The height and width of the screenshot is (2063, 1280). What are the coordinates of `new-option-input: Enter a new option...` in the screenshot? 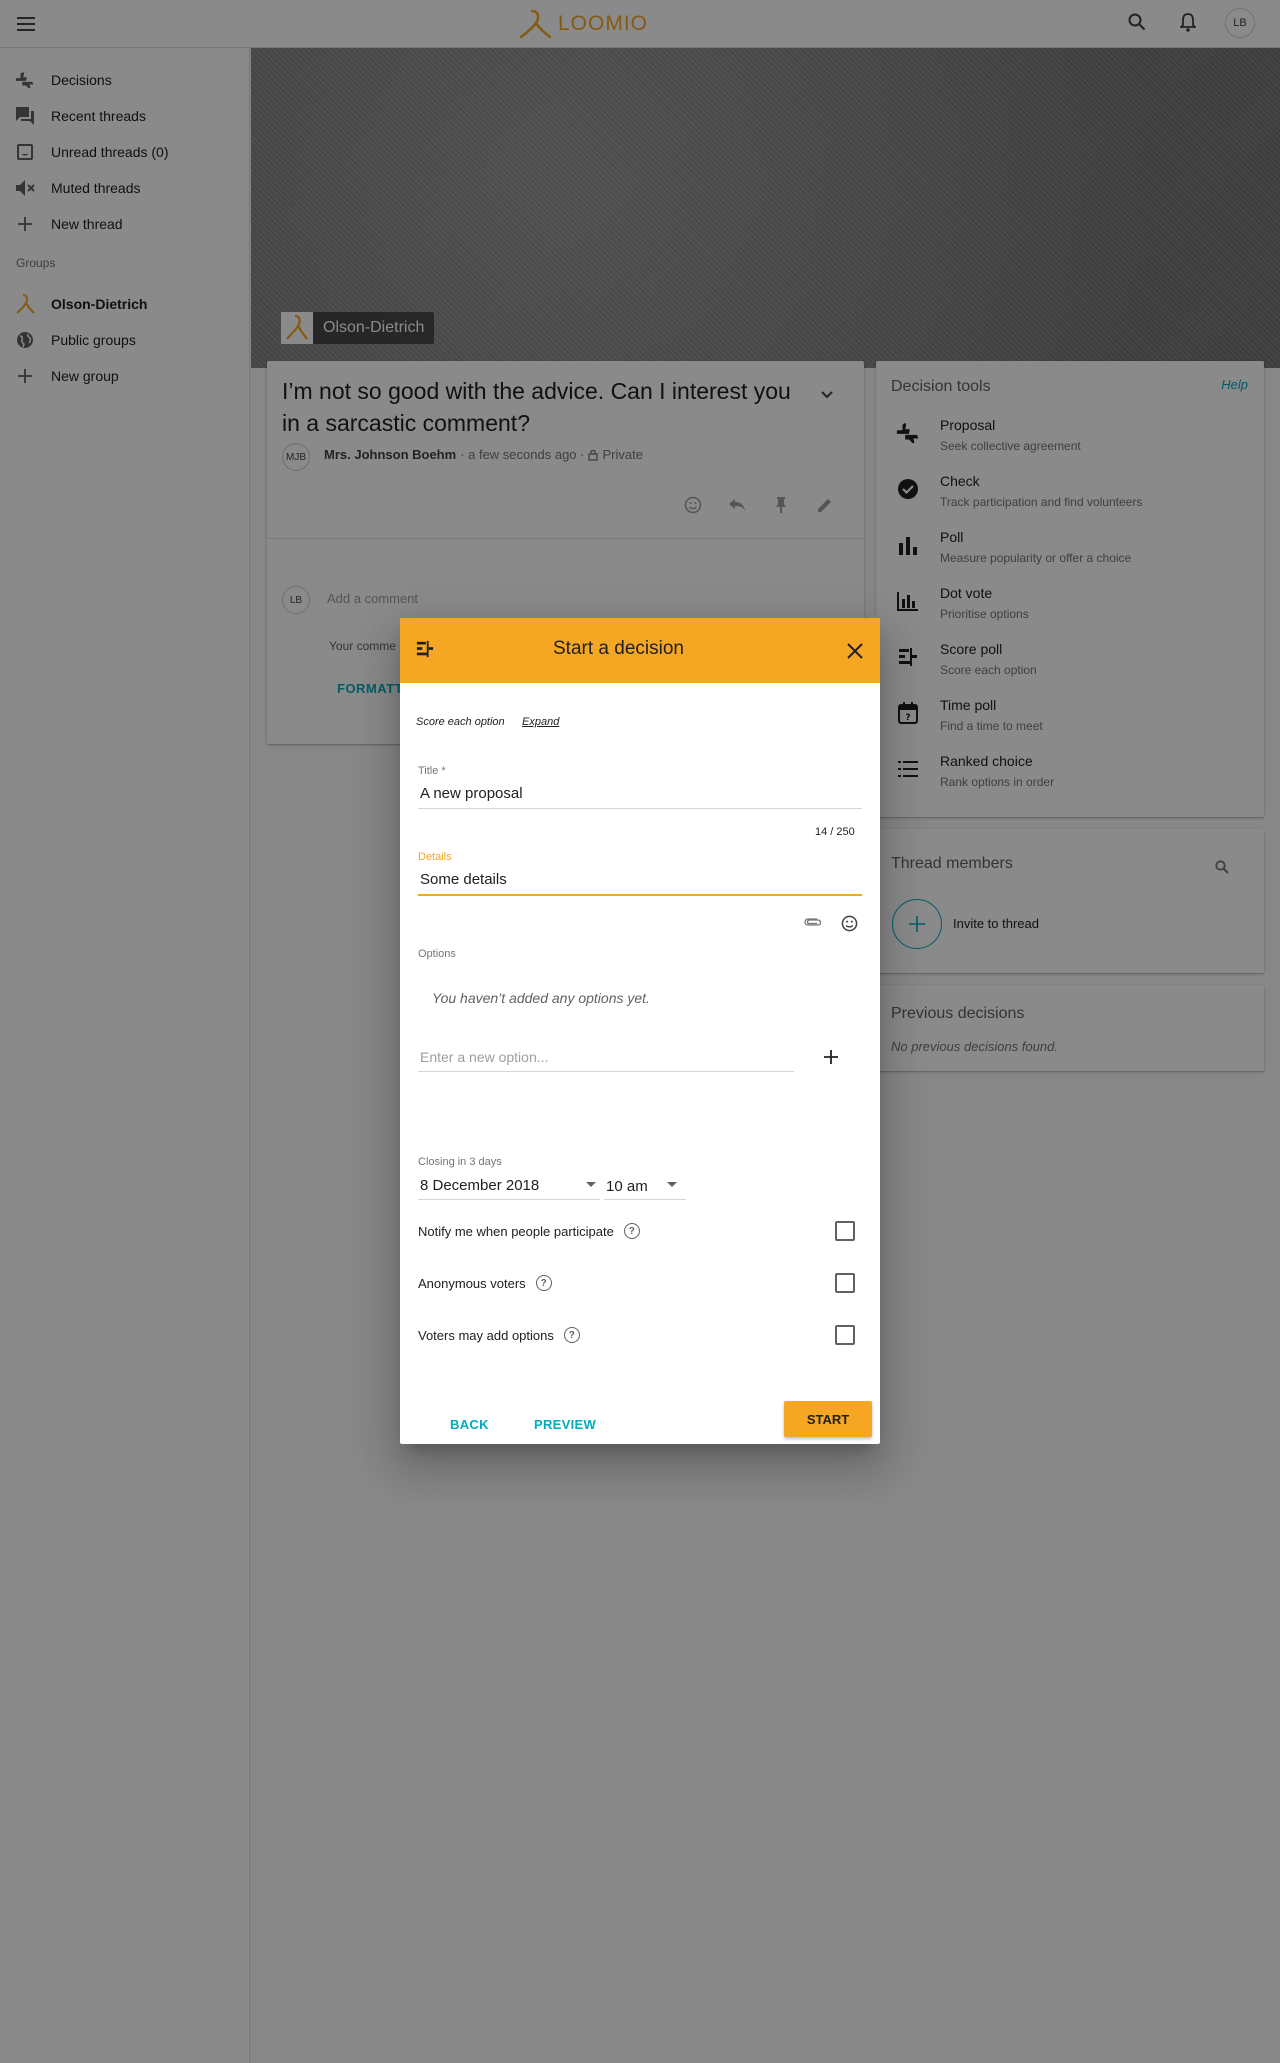 It's located at (484, 1057).